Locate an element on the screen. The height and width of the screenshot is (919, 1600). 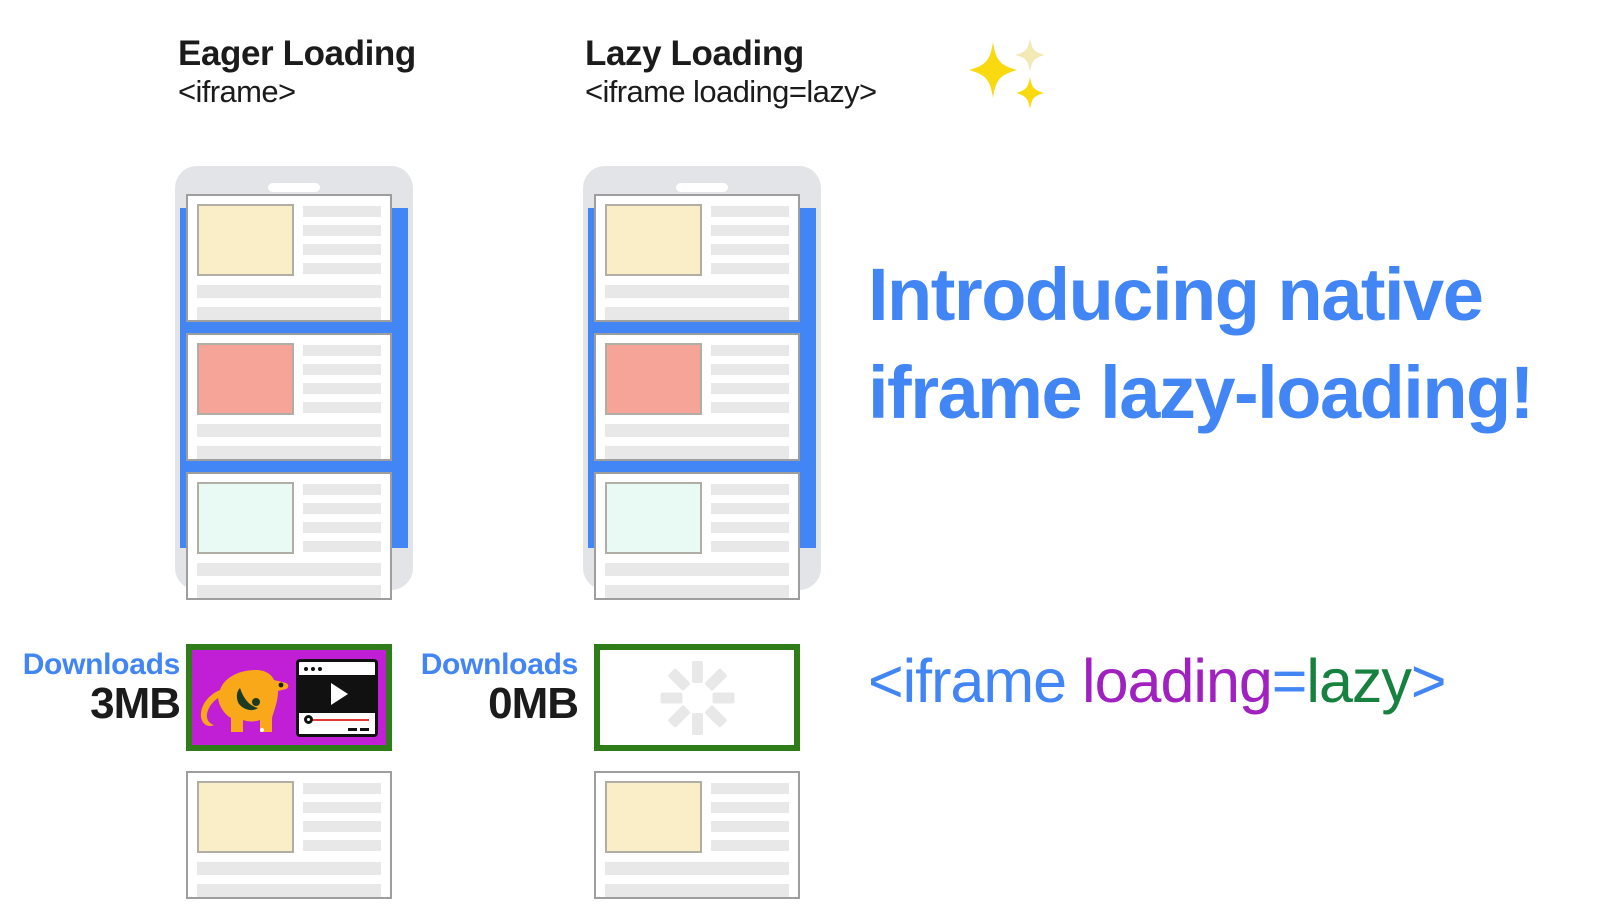
downloads-readout-lazy: Downloads 0MB is located at coordinates (493, 688).